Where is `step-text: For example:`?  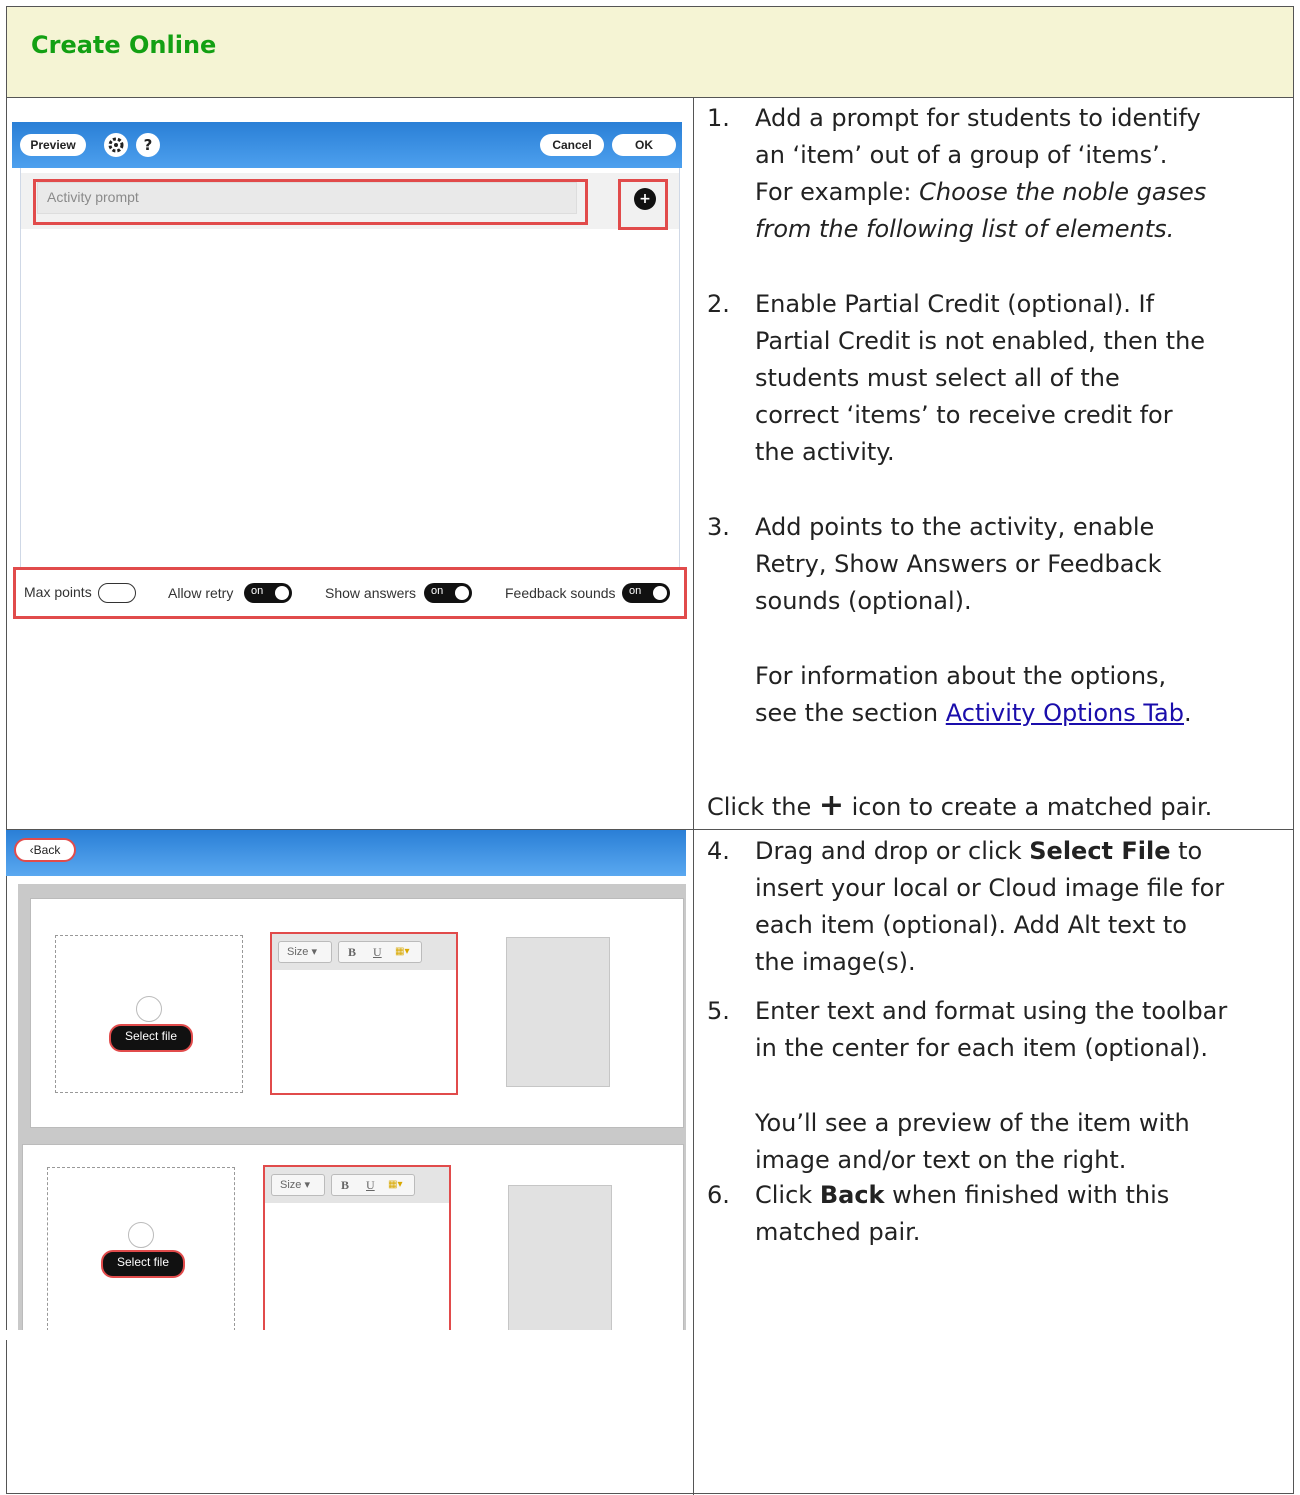 step-text: For example: is located at coordinates (837, 192).